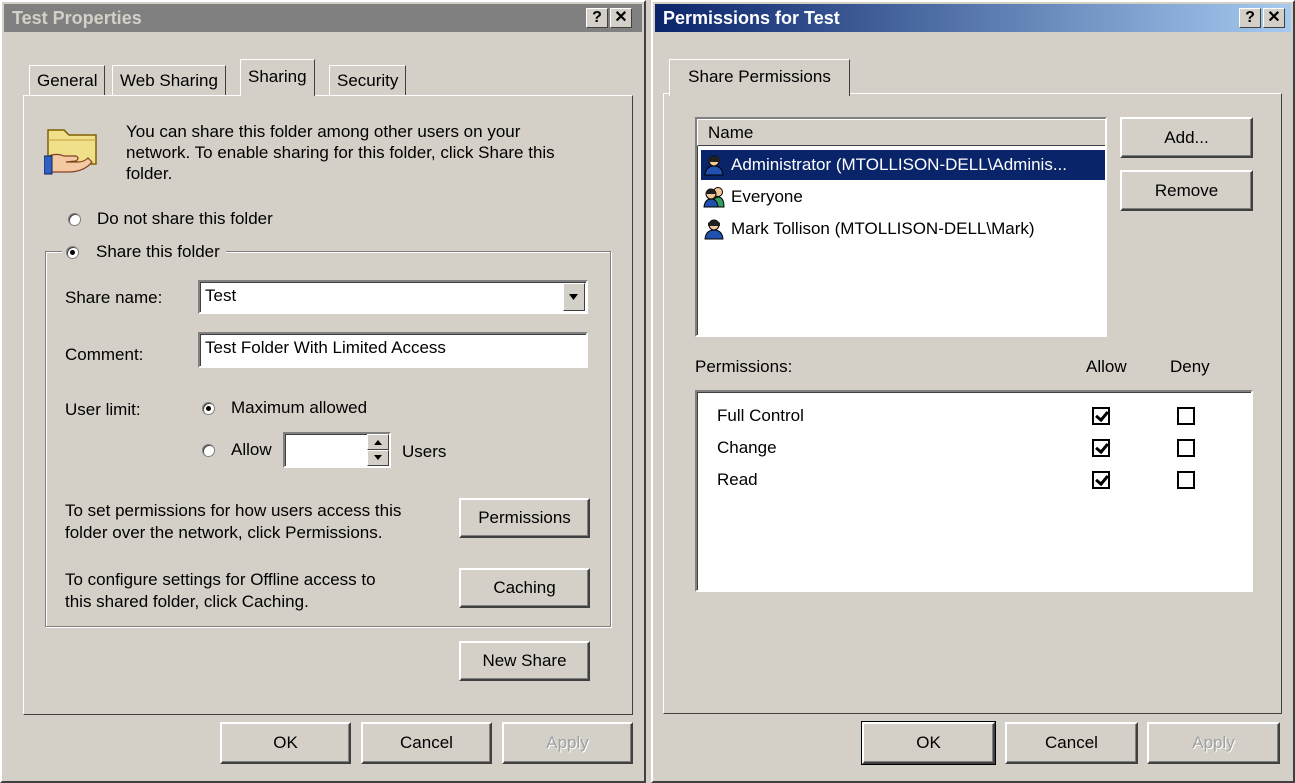  What do you see at coordinates (70, 152) in the screenshot?
I see `shared-folder-icon` at bounding box center [70, 152].